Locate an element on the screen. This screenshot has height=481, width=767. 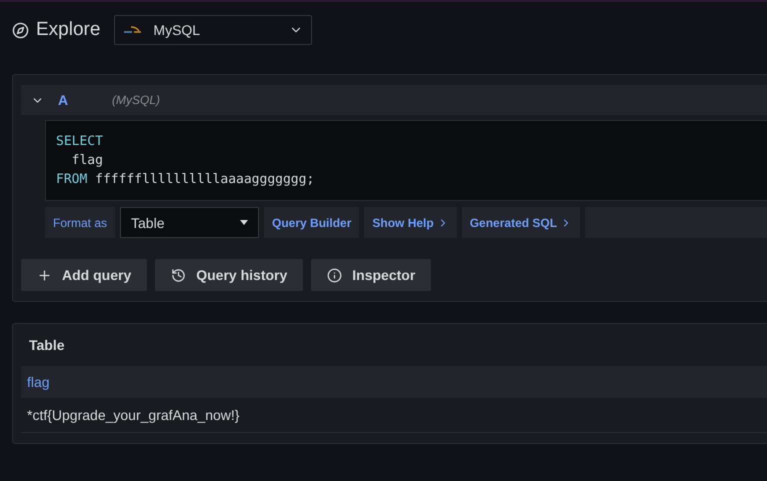
toolbar-link: Query Builder is located at coordinates (312, 222).